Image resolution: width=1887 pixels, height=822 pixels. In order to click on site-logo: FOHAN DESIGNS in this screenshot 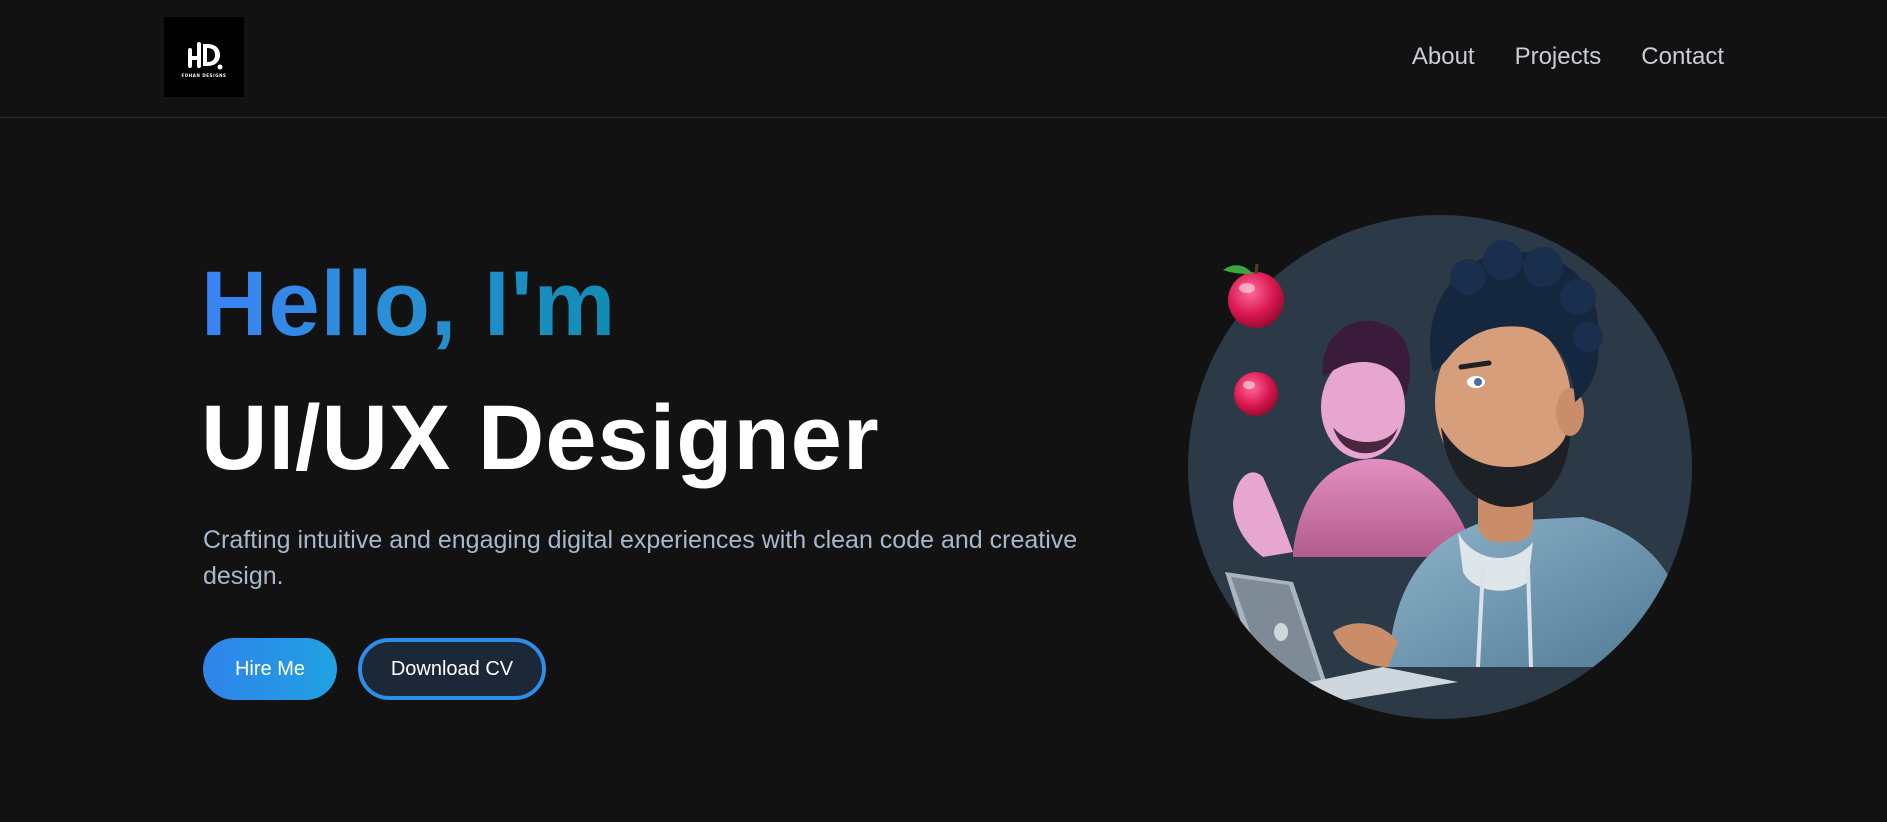, I will do `click(204, 57)`.